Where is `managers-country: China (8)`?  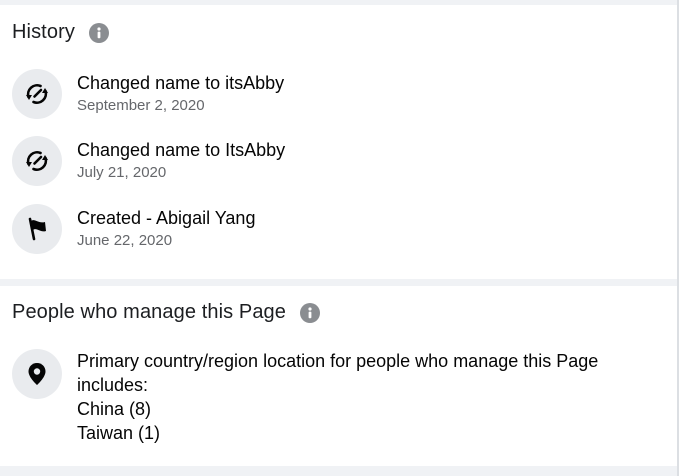 managers-country: China (8) is located at coordinates (114, 409).